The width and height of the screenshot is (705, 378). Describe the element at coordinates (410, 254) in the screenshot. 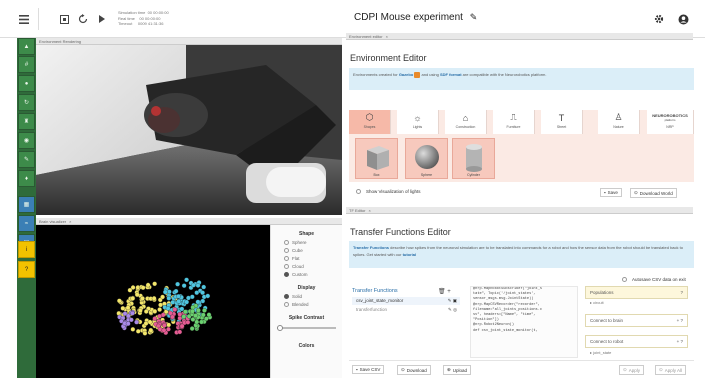

I see `tutorial-link: tutorial` at that location.